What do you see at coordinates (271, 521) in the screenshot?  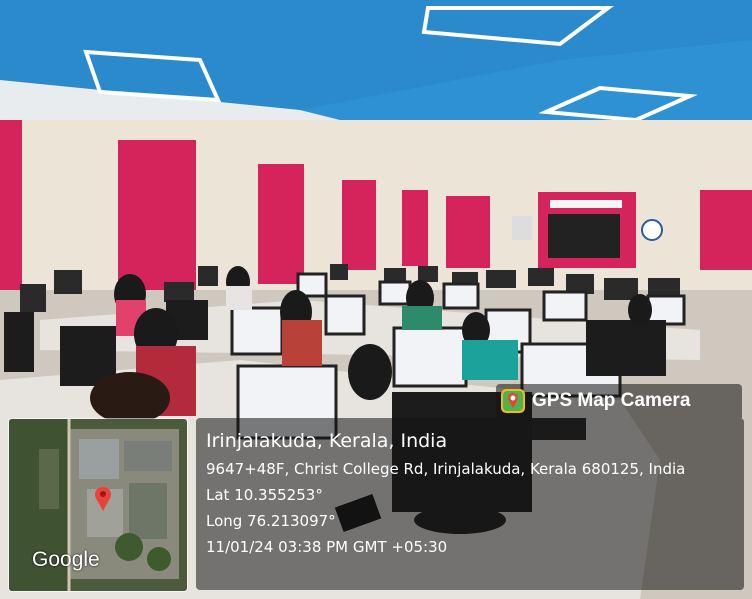 I see `longitude: Long 76.213097°` at bounding box center [271, 521].